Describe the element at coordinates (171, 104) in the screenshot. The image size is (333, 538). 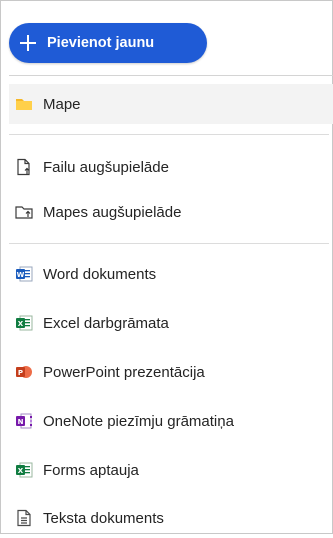
I see `menu-item-folder: Mape` at that location.